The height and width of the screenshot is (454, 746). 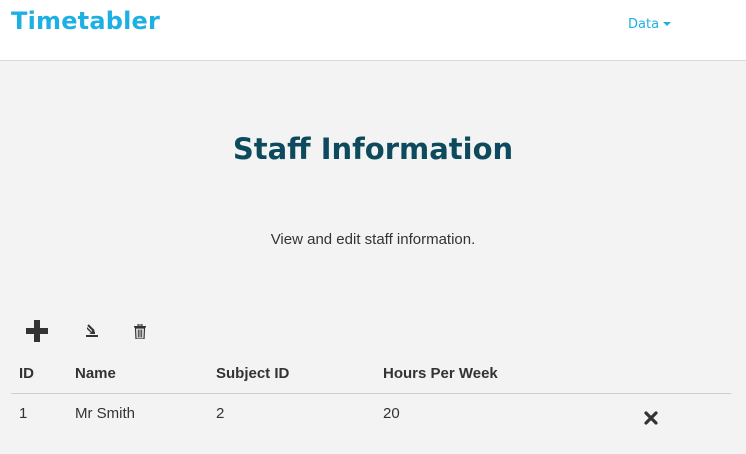 What do you see at coordinates (373, 149) in the screenshot?
I see `page-title: Staff Information` at bounding box center [373, 149].